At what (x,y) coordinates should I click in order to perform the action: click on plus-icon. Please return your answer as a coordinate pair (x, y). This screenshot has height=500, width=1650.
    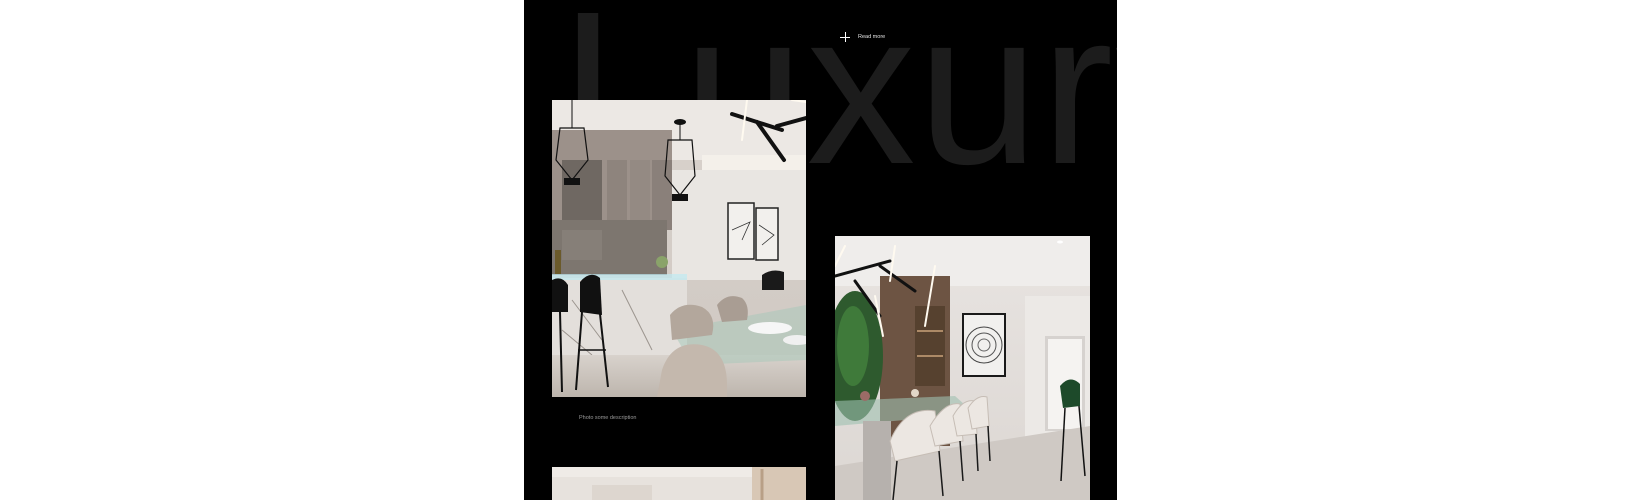
    Looking at the image, I should click on (845, 37).